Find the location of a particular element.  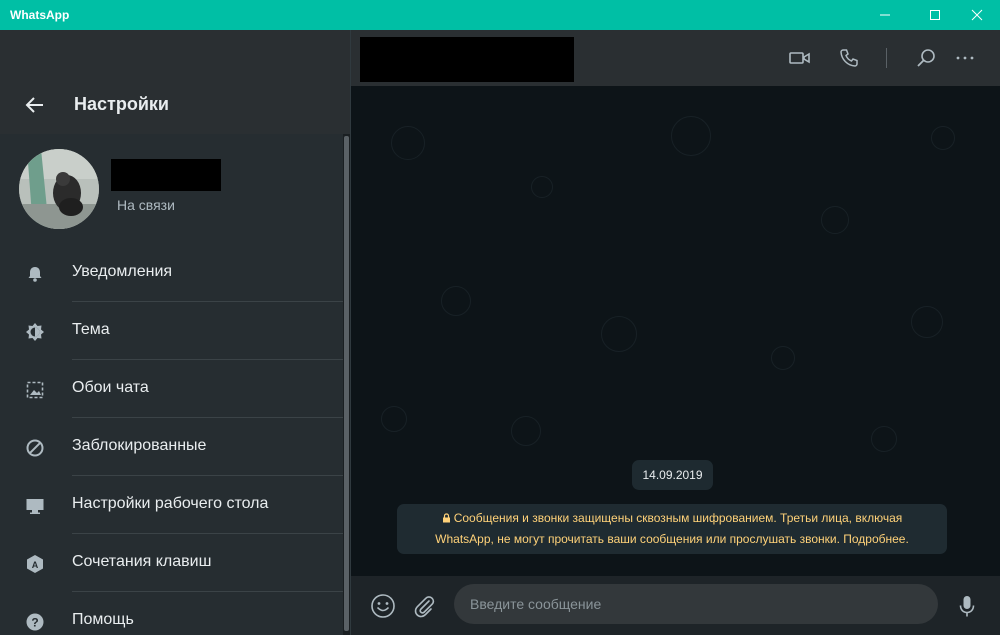

desktop-icon is located at coordinates (35, 506).